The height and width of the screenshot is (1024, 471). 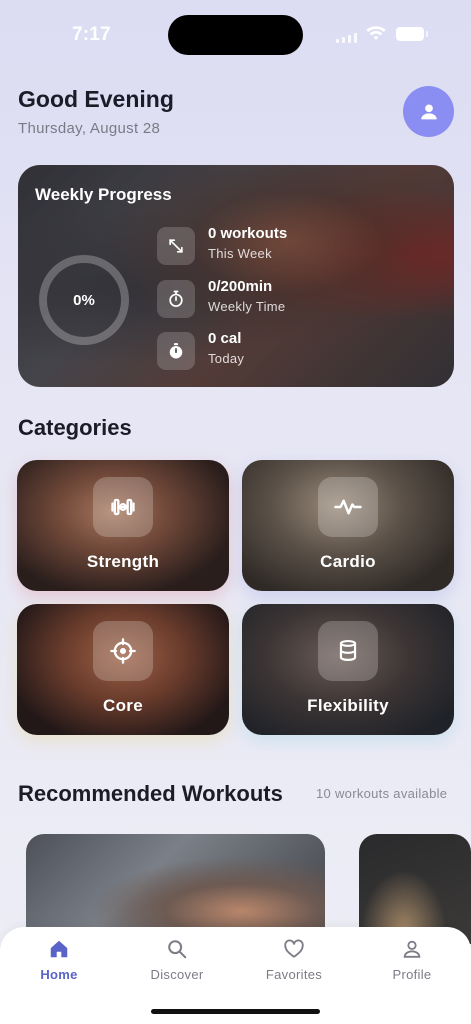 I want to click on timer-icon, so click(x=176, y=351).